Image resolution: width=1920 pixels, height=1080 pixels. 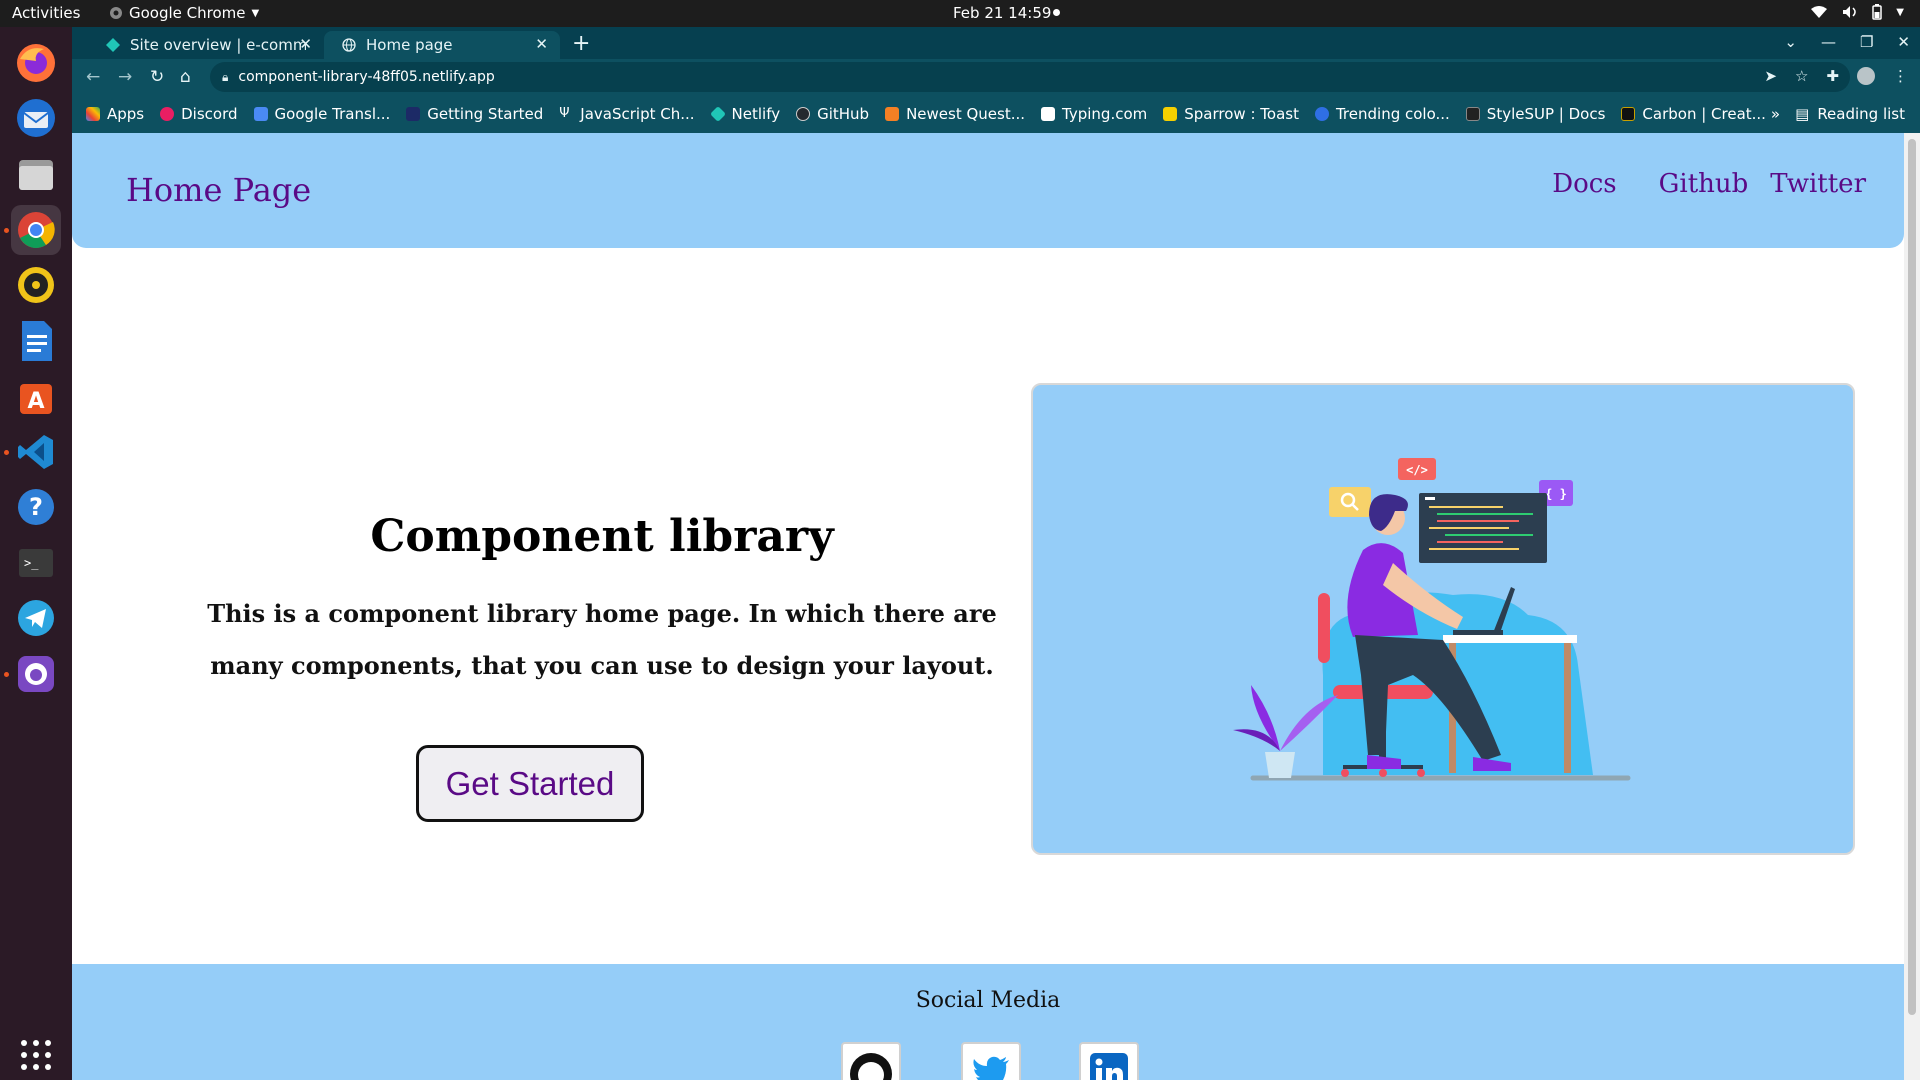 I want to click on social-link-linkedin, so click(x=1109, y=1061).